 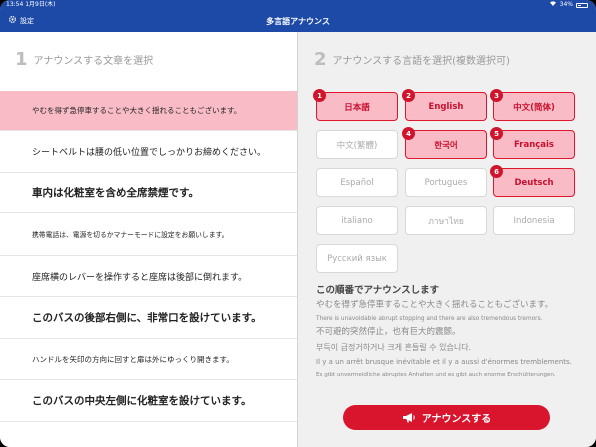 I want to click on preview-line-ko: 부득이 급정거하거나 크게 흔들릴 수 있습니다., so click(x=394, y=347).